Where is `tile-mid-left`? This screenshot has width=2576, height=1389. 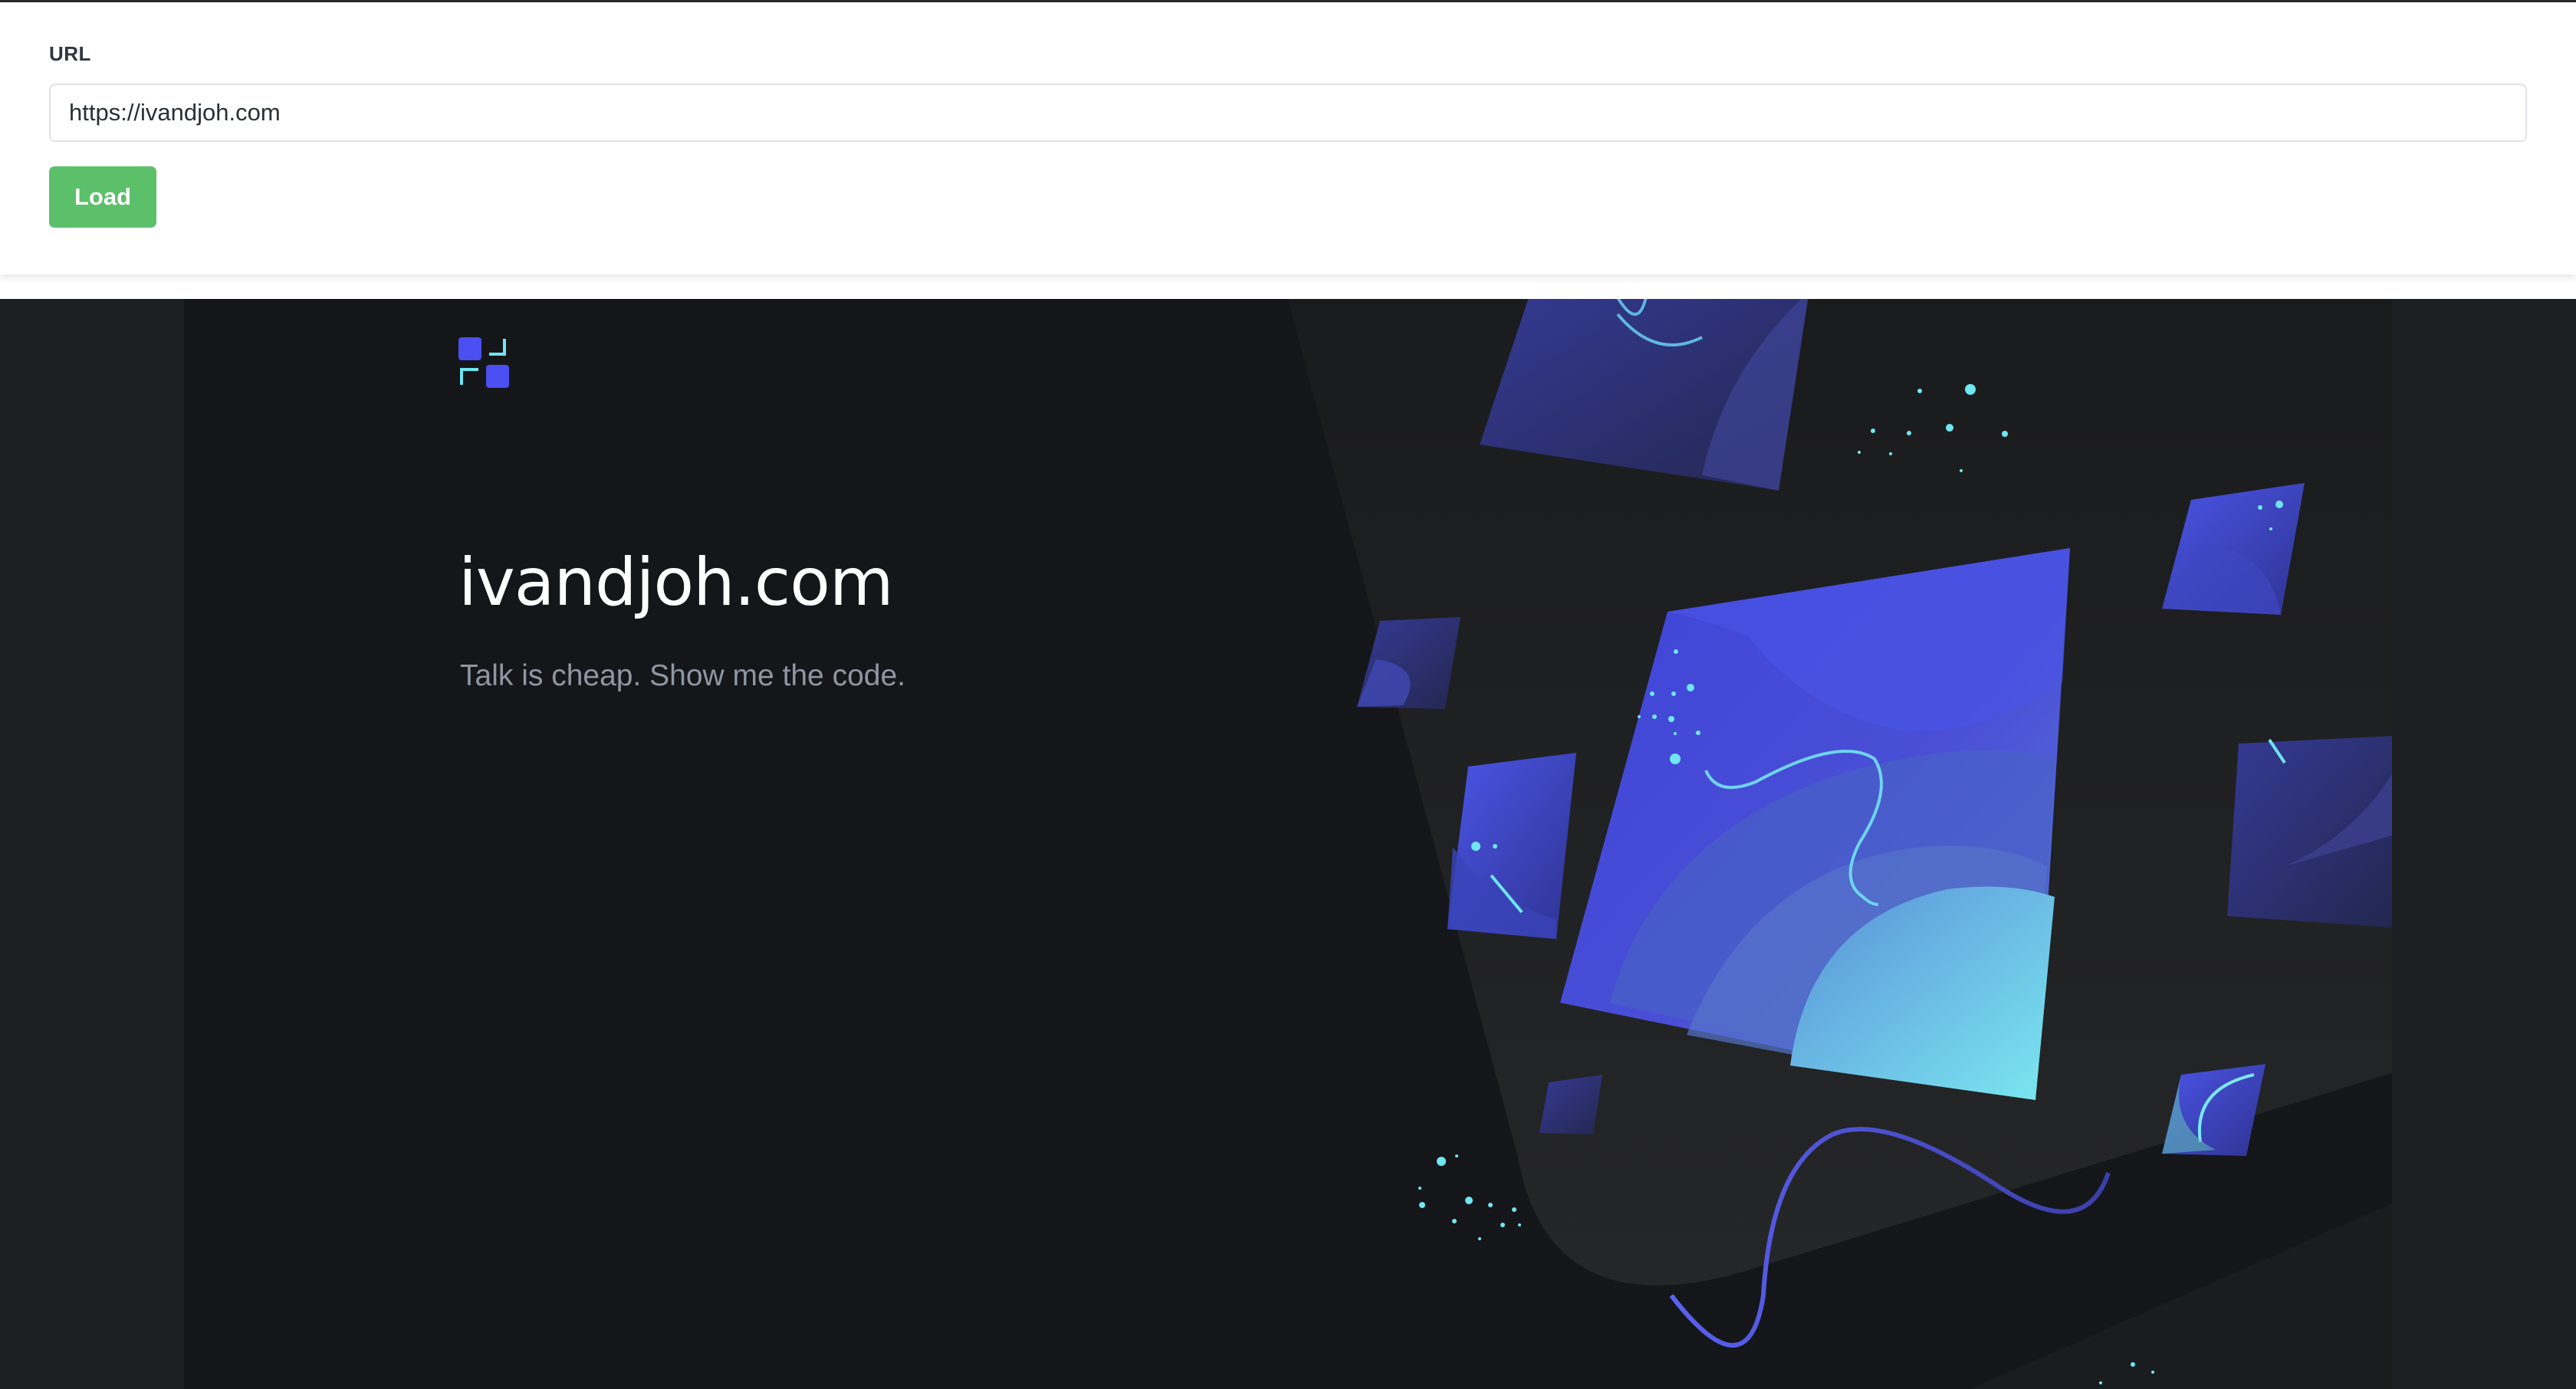
tile-mid-left is located at coordinates (1511, 846).